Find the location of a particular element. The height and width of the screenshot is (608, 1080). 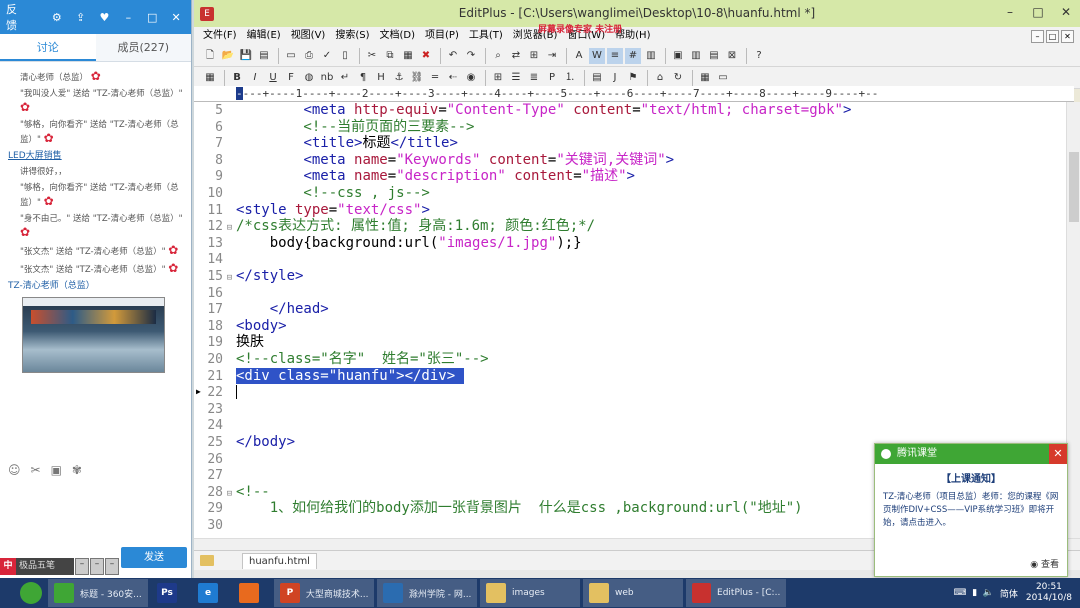

image-tag-icon: ◉ is located at coordinates (471, 78).